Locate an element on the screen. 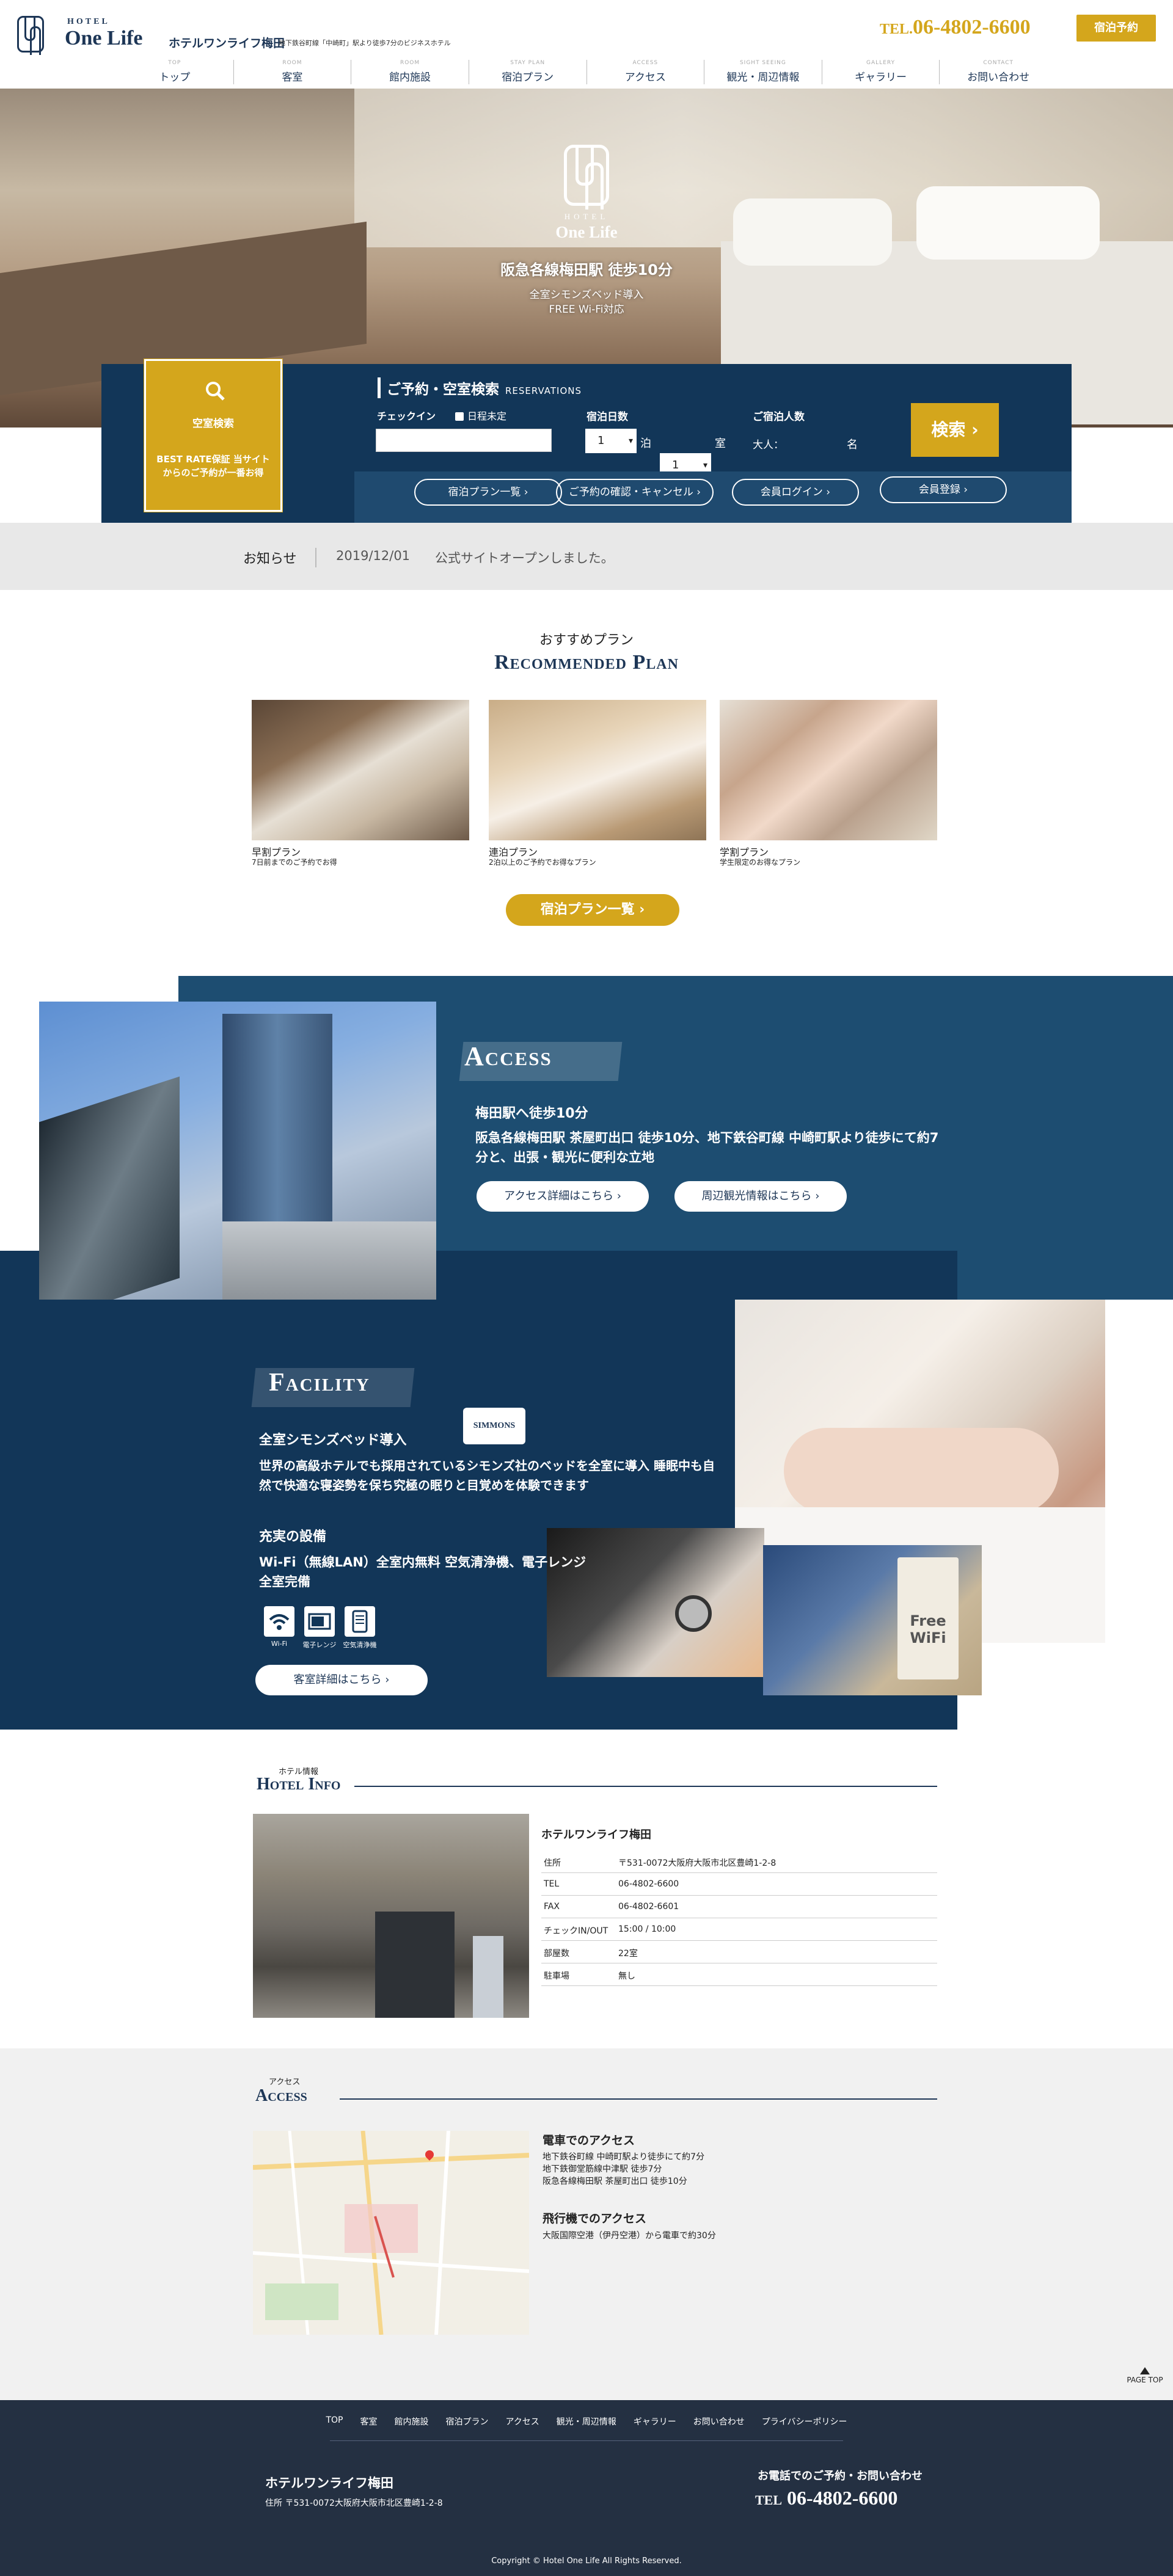 Image resolution: width=1173 pixels, height=2576 pixels. photo-shape is located at coordinates (921, 1470).